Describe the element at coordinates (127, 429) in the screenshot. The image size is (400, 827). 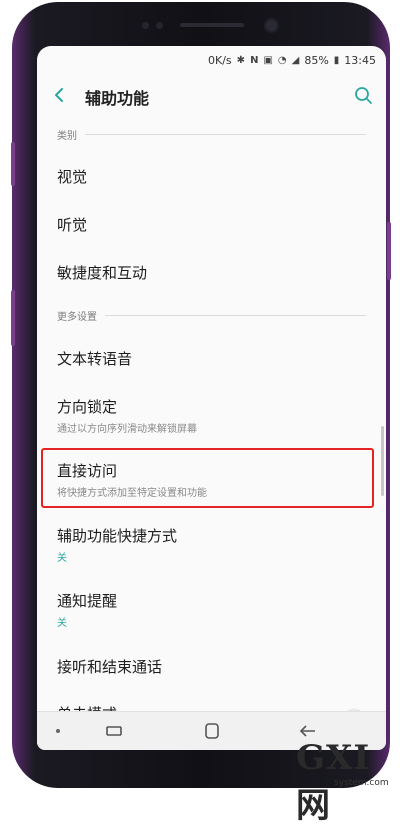
I see `list-item-description: 通过以方向序列滑动来解锁屏幕` at that location.